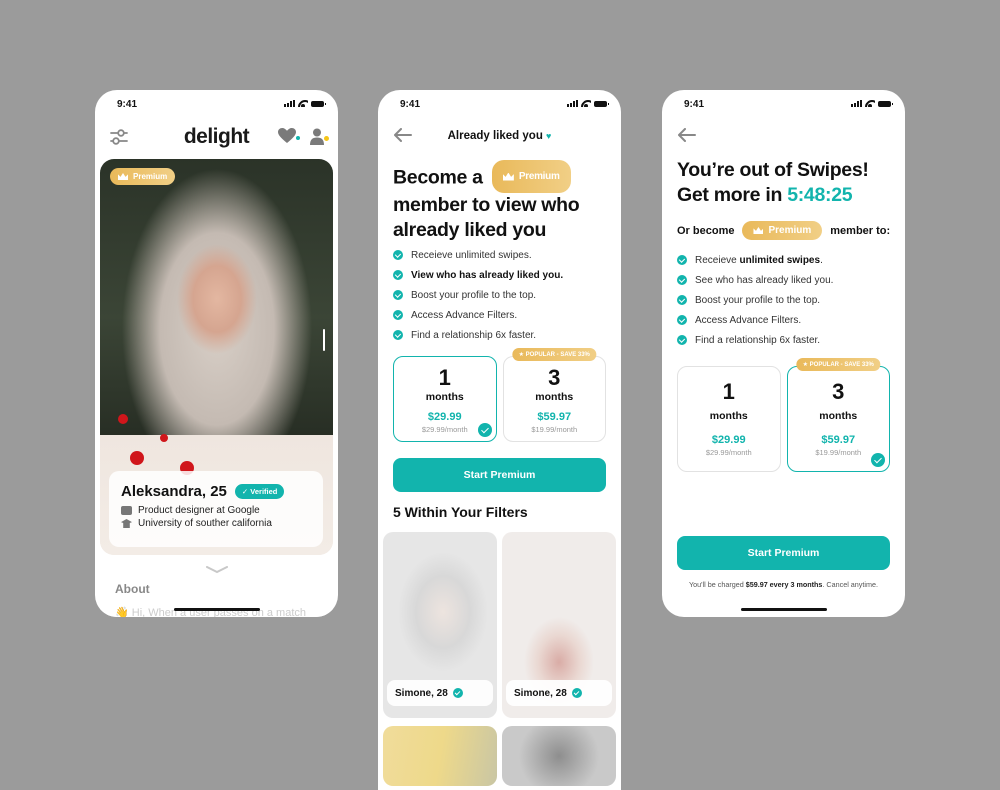 The image size is (1000, 790). I want to click on plan-per-month: $19.99/month, so click(554, 429).